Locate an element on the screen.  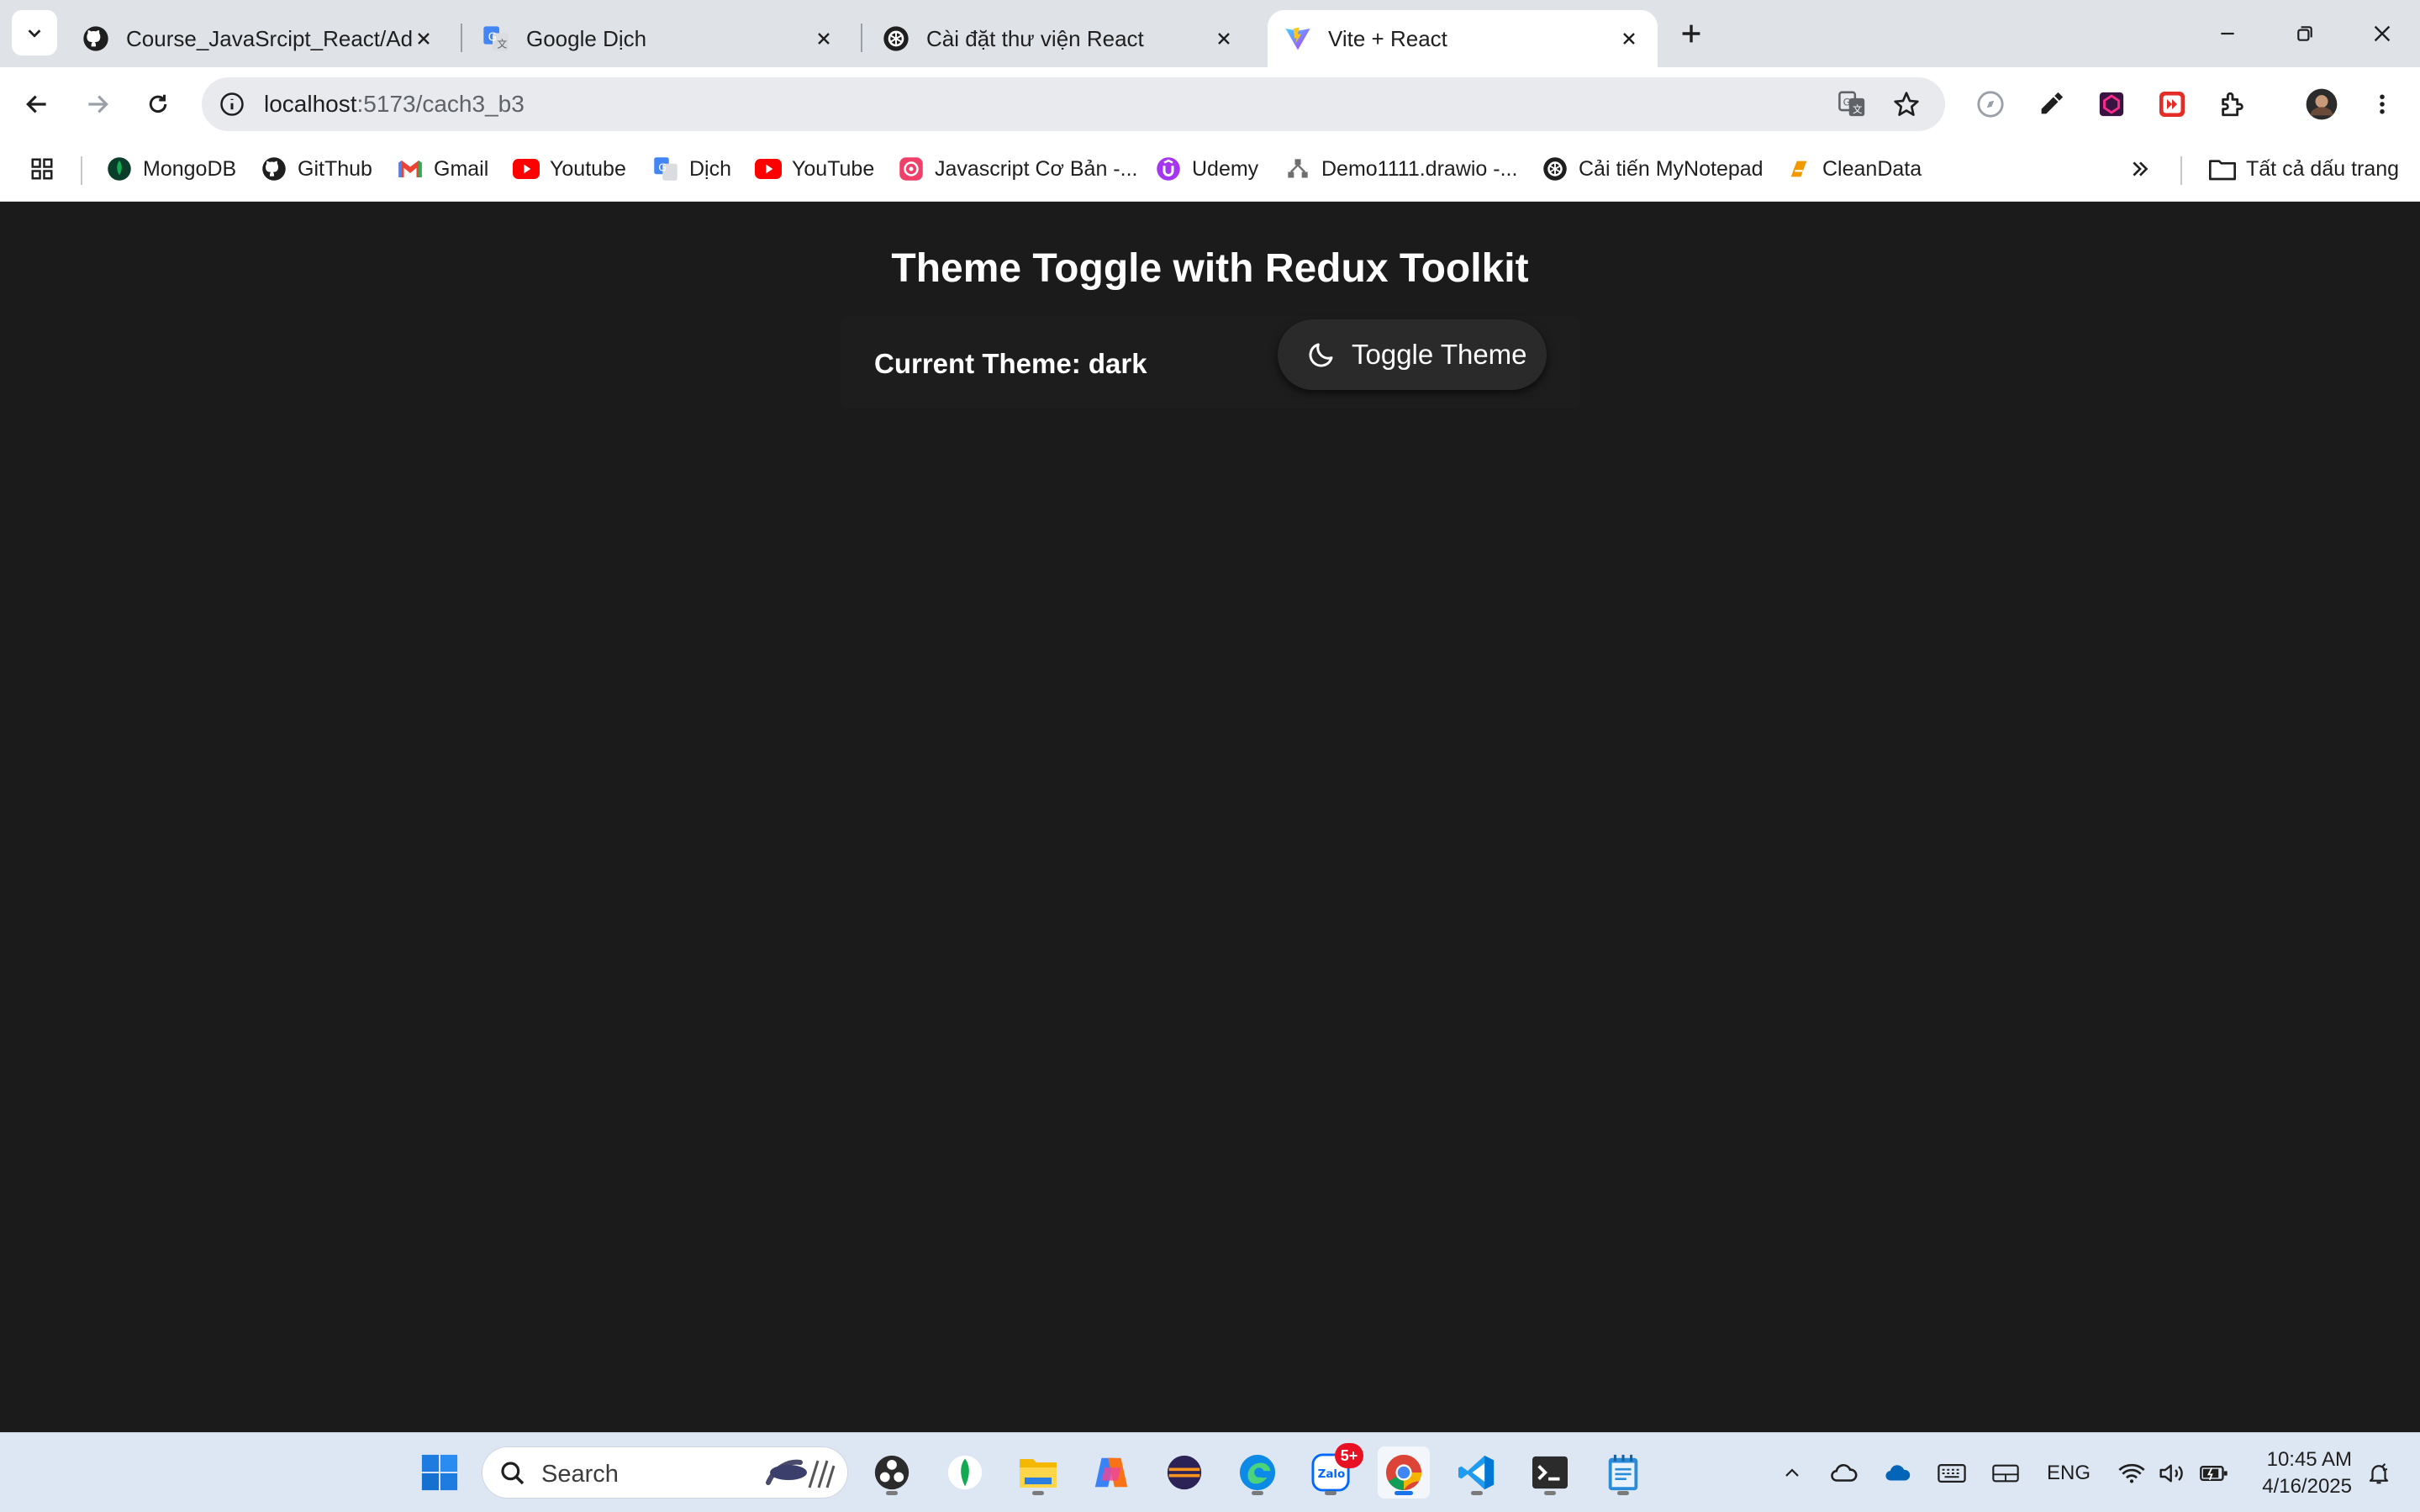
address-bar: localhost:5173/cach3_b3 G文 is located at coordinates (1073, 104).